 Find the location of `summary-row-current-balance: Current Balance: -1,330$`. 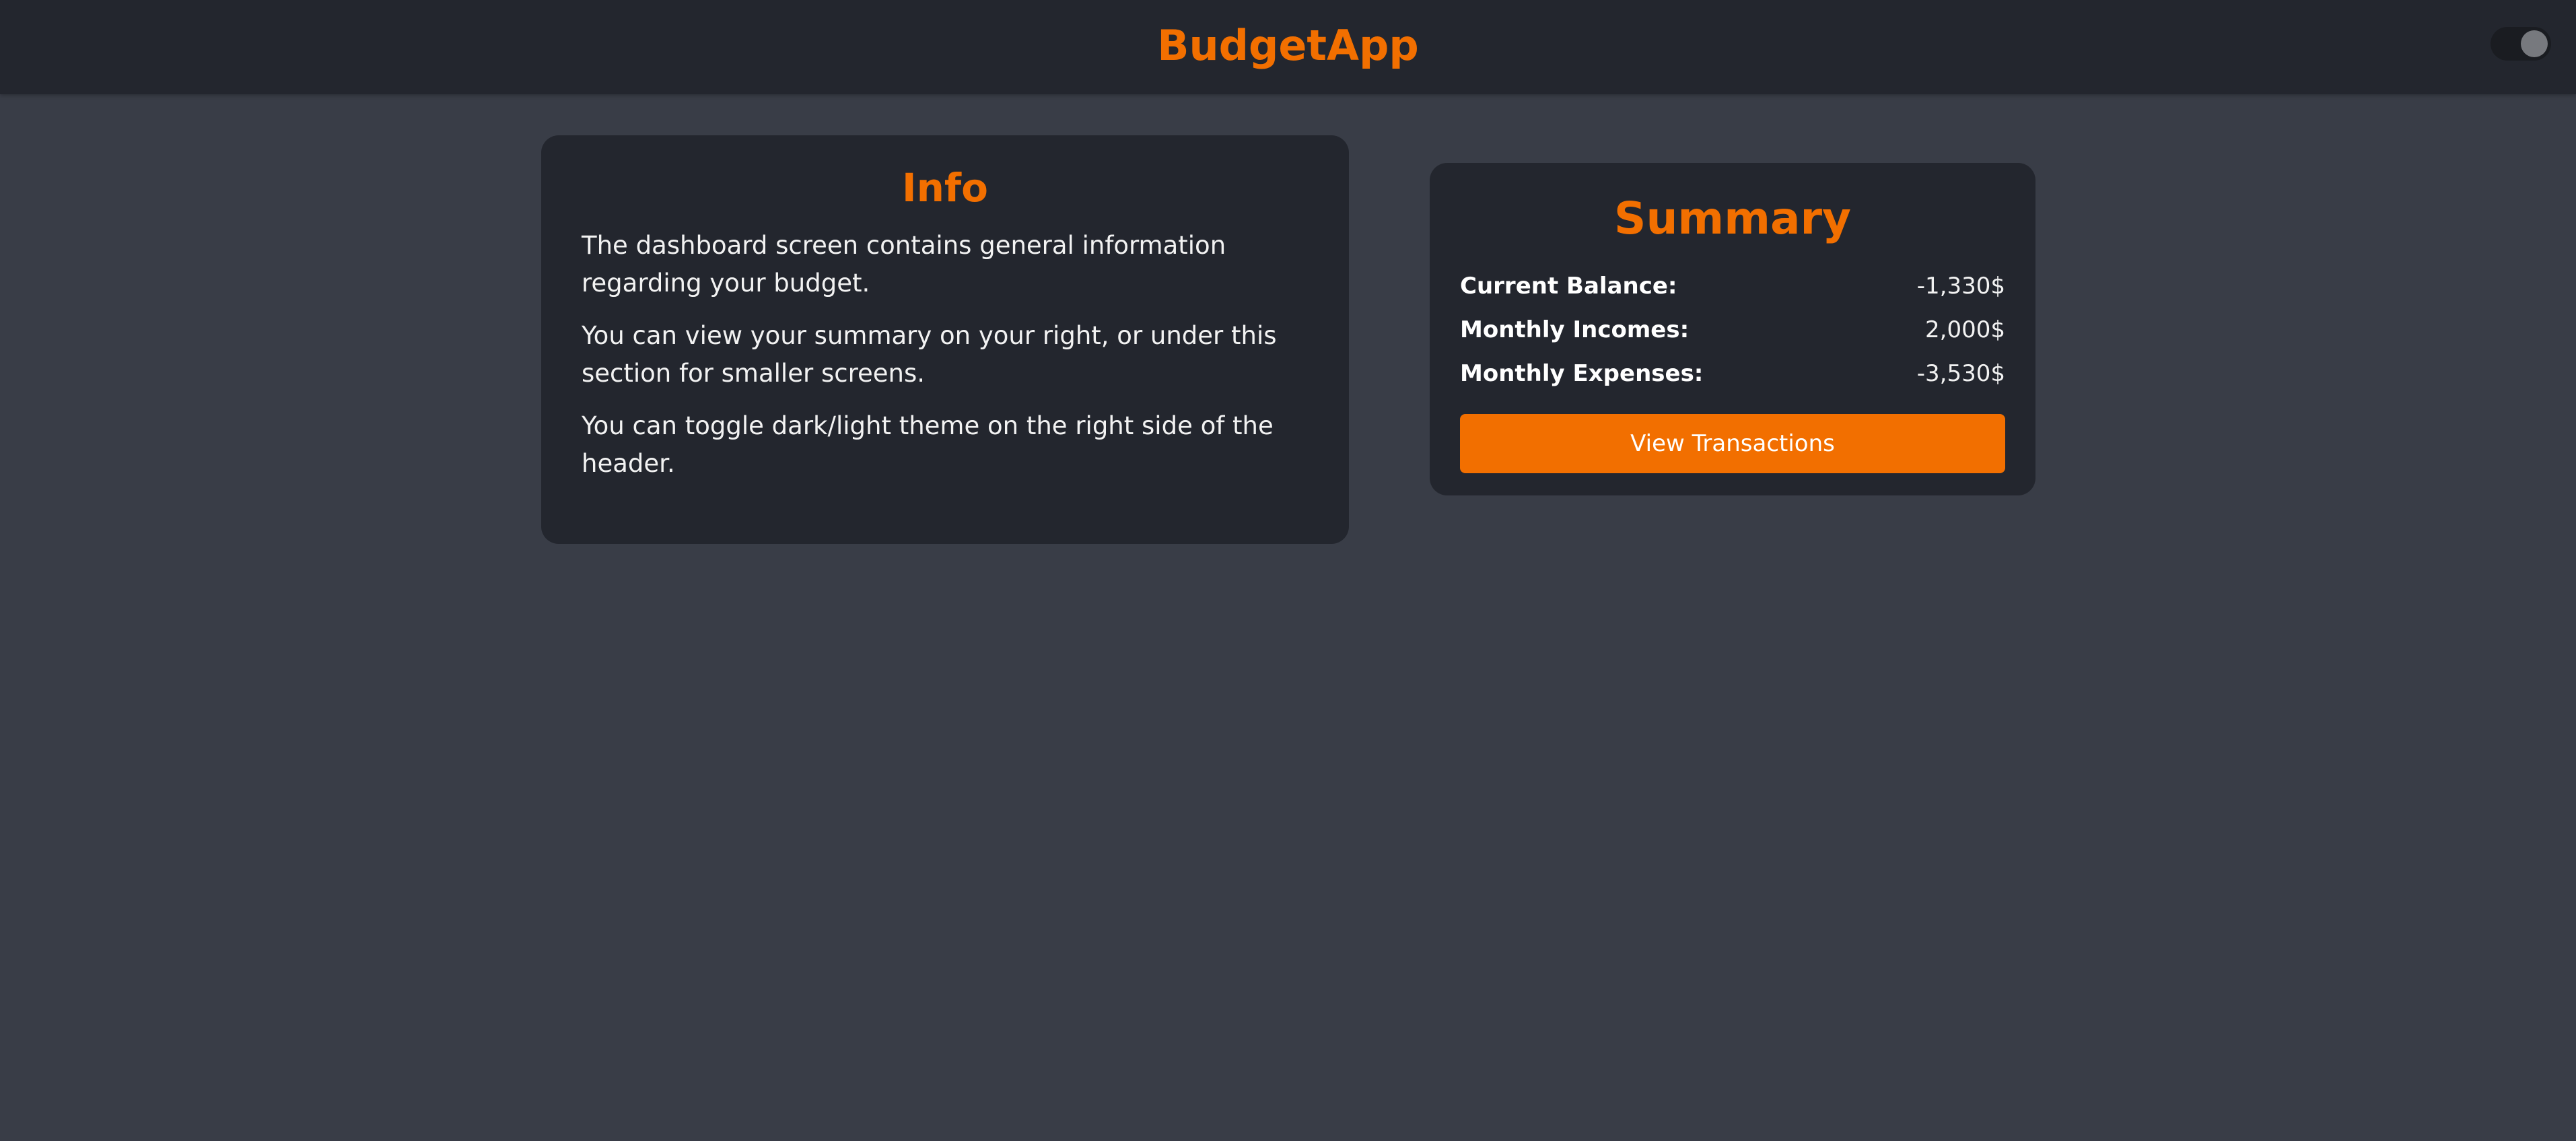

summary-row-current-balance: Current Balance: -1,330$ is located at coordinates (1732, 286).